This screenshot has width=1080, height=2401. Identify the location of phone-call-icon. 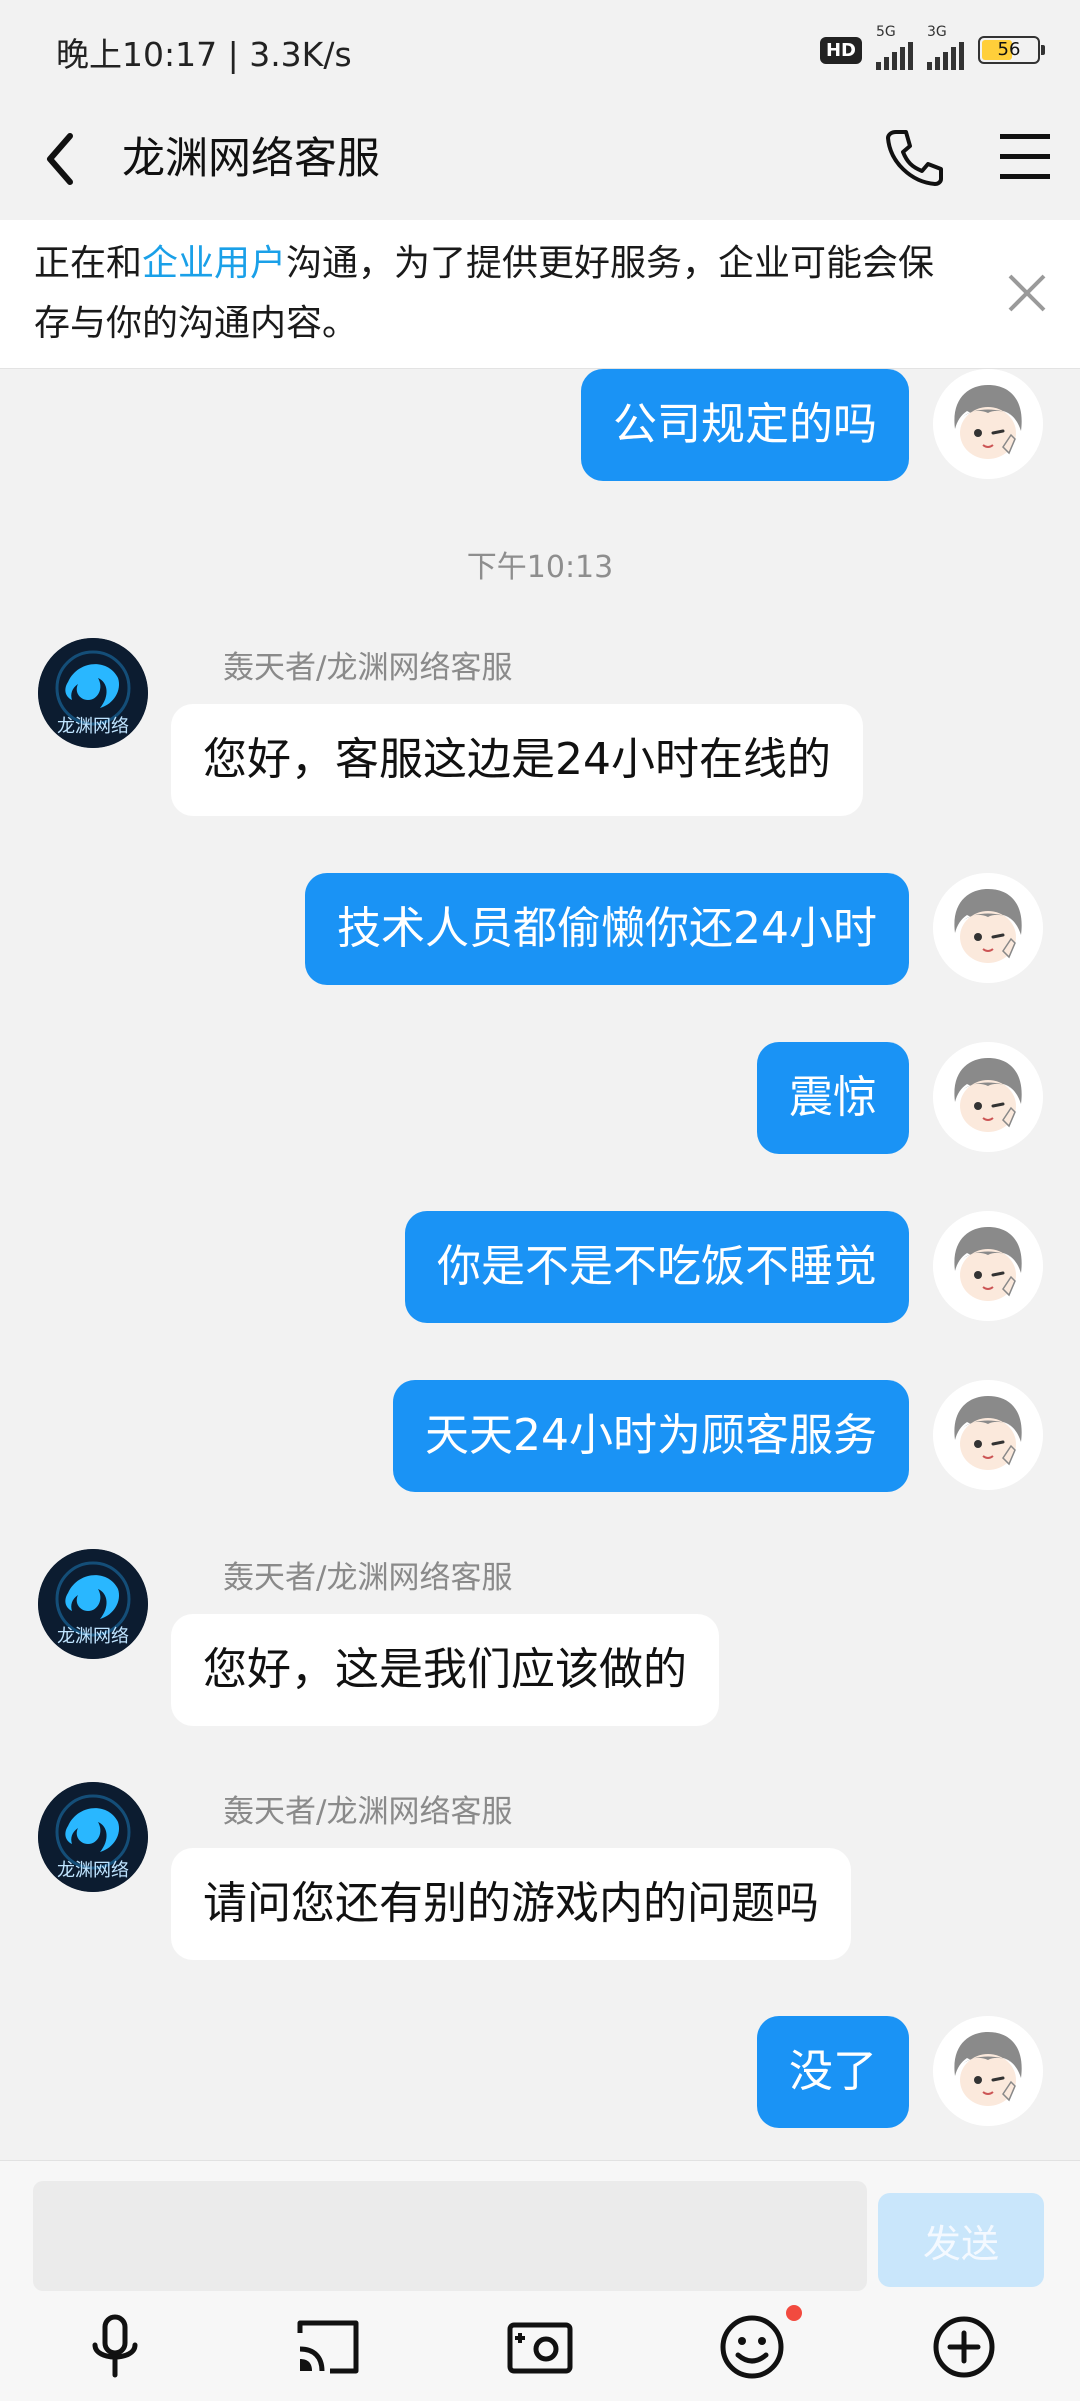
(913, 157).